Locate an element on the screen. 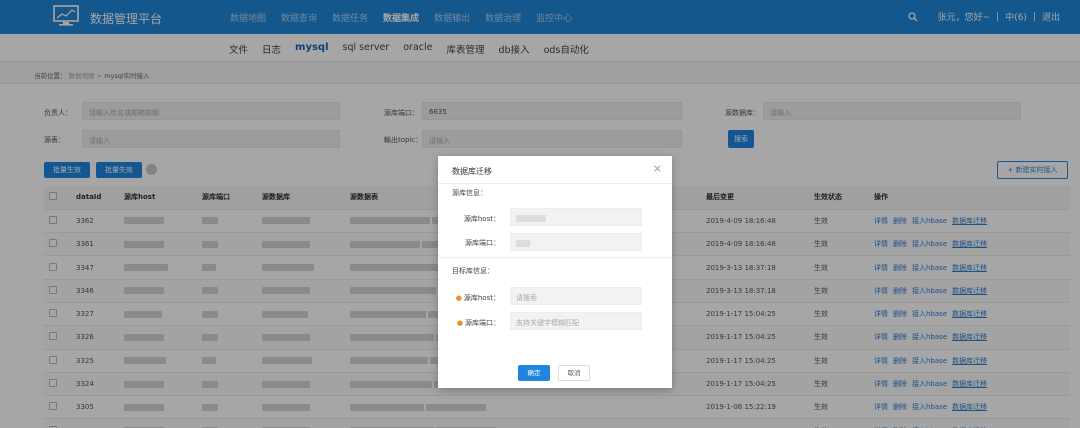 This screenshot has height=428, width=1080. source-section-title: 源库信息： is located at coordinates (469, 193).